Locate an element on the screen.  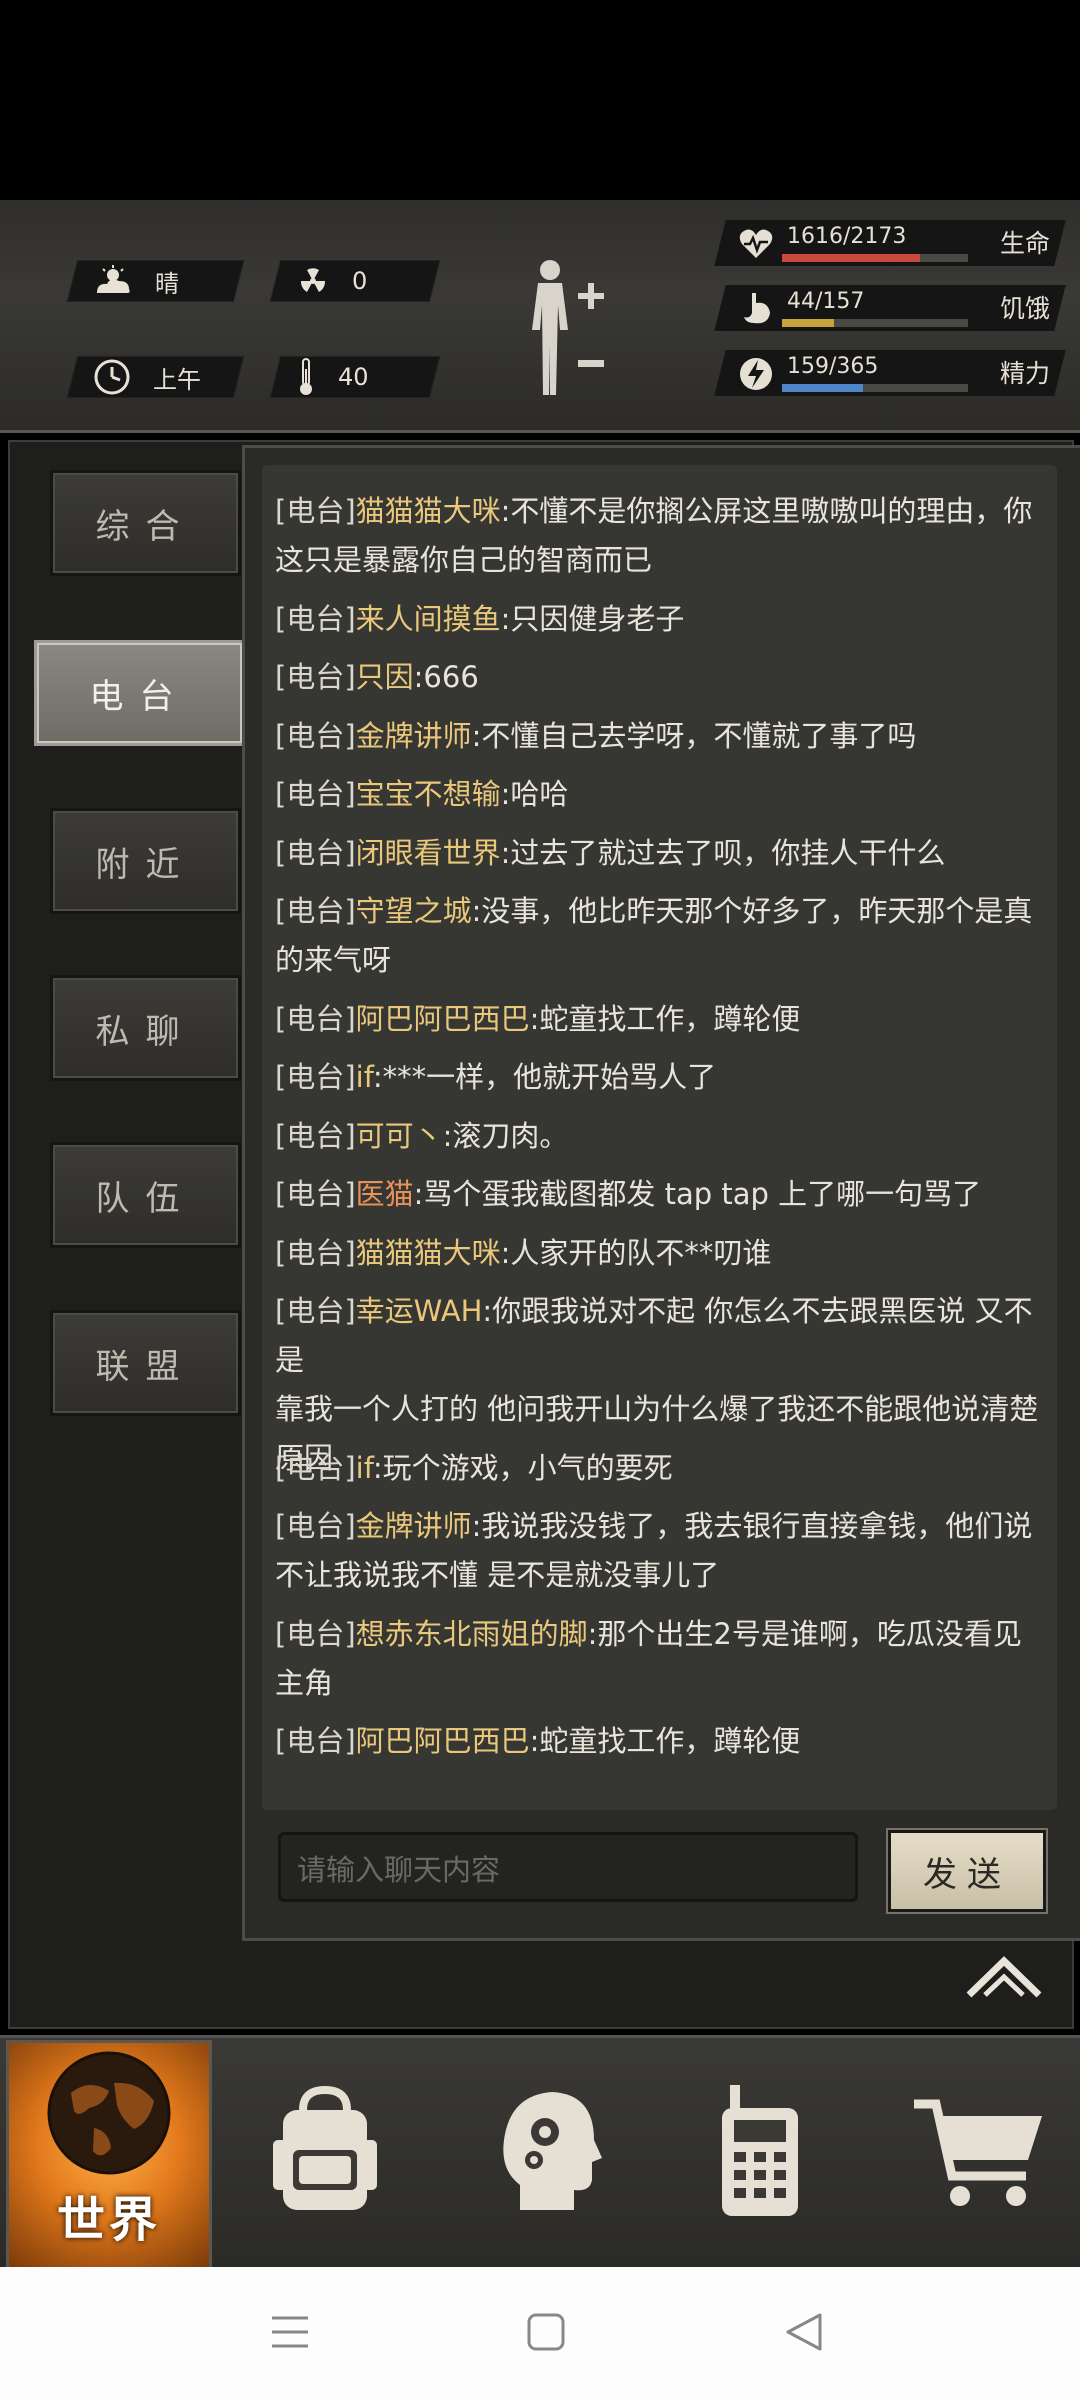
menu-icon is located at coordinates (290, 2332).